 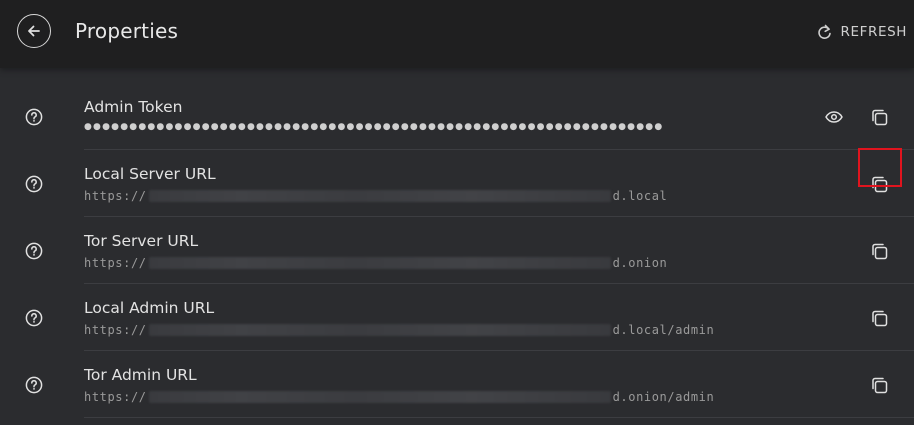 What do you see at coordinates (140, 375) in the screenshot?
I see `property-label: Tor Admin URL` at bounding box center [140, 375].